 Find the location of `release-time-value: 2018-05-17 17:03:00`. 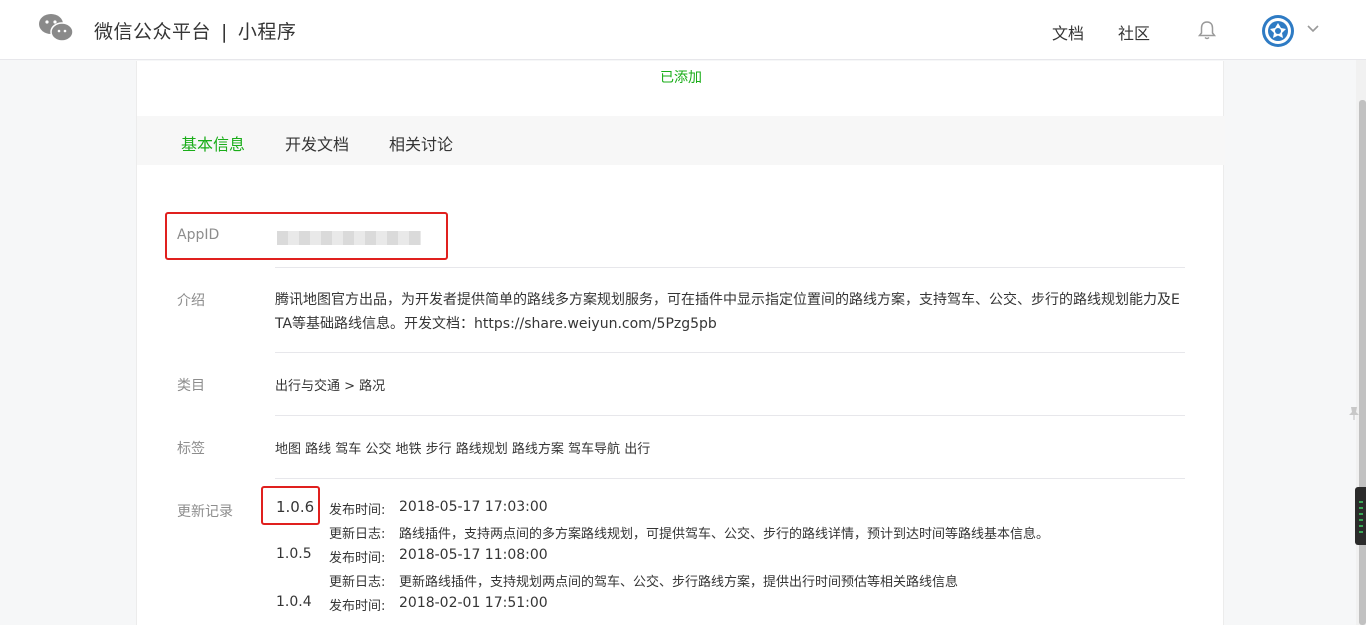

release-time-value: 2018-05-17 17:03:00 is located at coordinates (473, 507).